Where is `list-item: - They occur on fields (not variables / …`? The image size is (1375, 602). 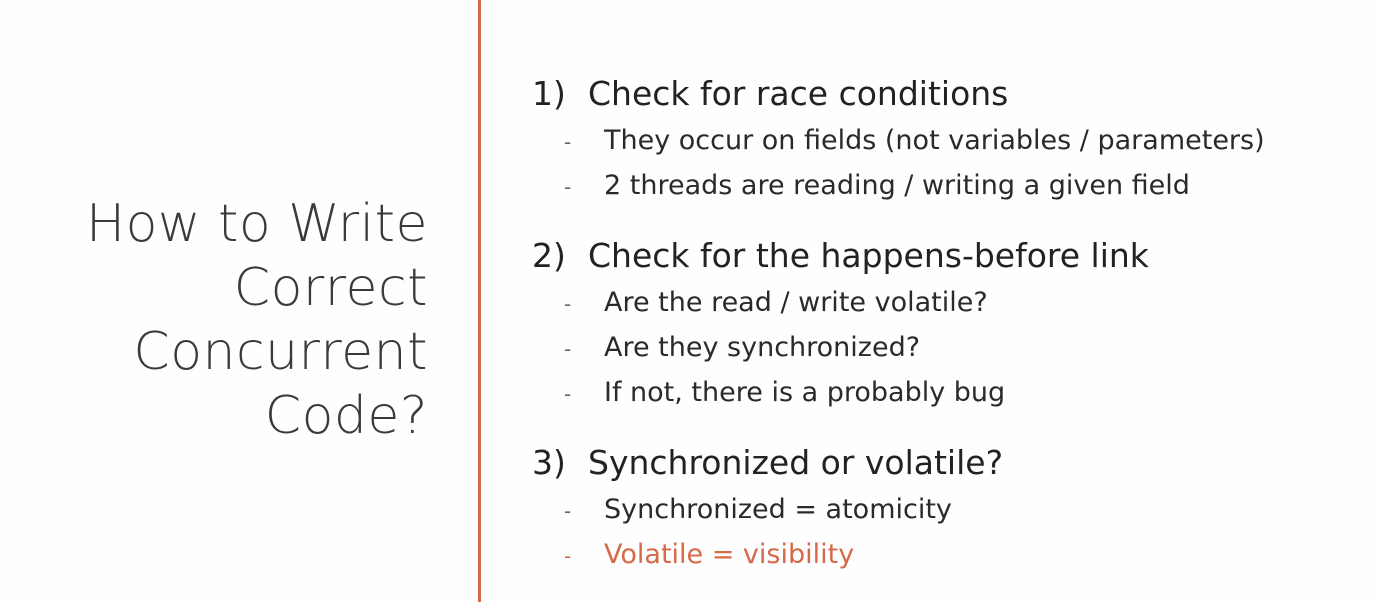
list-item: - They occur on fields (not variables / … is located at coordinates (952, 140).